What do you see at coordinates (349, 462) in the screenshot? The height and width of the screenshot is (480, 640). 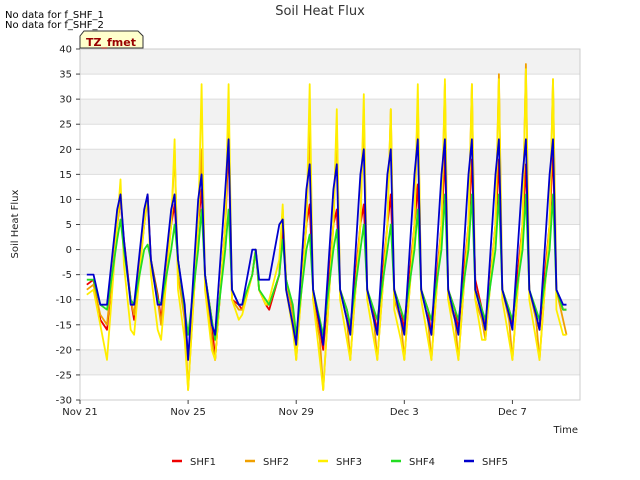 I see `legend-label-shf3: SHF3` at bounding box center [349, 462].